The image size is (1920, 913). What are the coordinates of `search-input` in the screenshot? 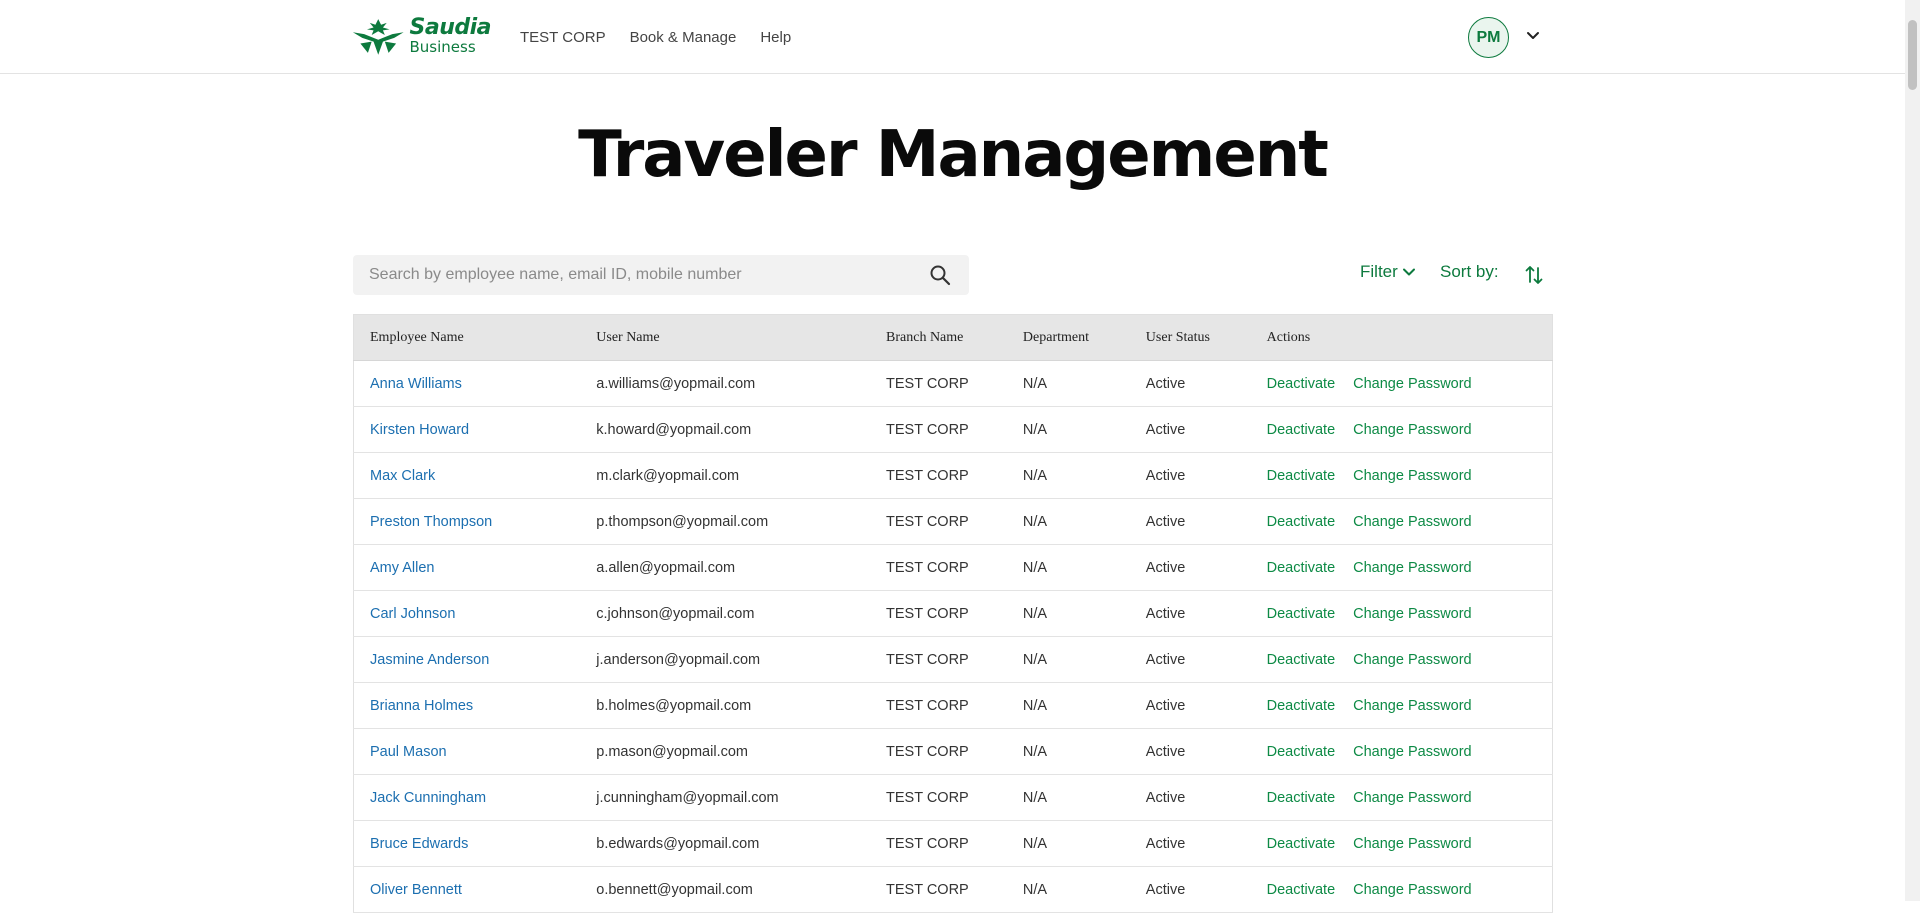 It's located at (633, 275).